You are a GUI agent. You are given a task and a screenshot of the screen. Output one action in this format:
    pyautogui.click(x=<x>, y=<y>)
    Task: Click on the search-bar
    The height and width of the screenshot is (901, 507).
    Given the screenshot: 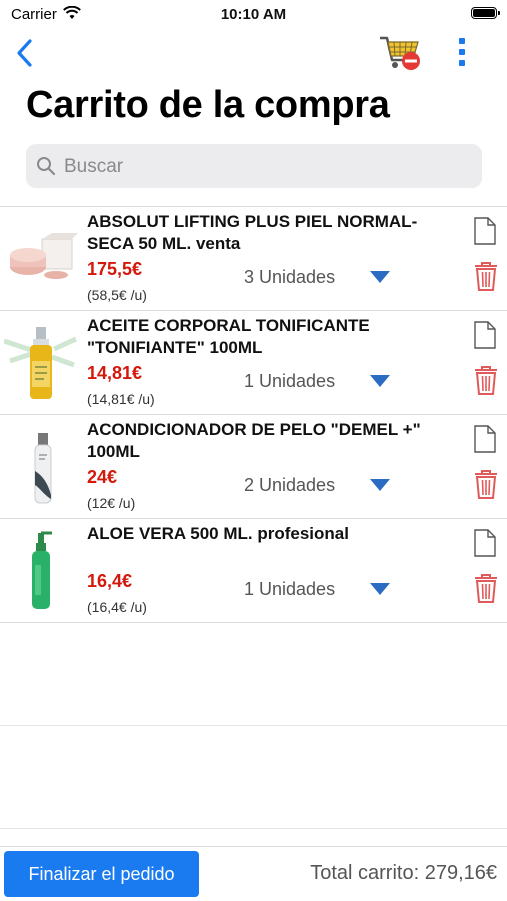 What is the action you would take?
    pyautogui.click(x=254, y=167)
    